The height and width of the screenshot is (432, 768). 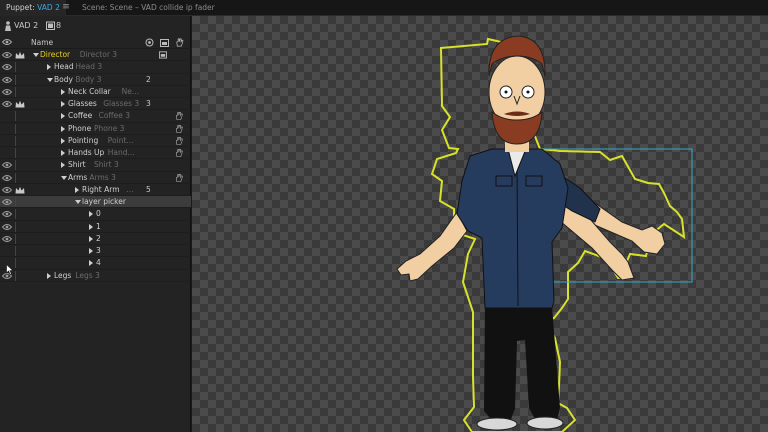 I want to click on layer-row: Glasses Glasses 3 3, so click(x=95, y=104).